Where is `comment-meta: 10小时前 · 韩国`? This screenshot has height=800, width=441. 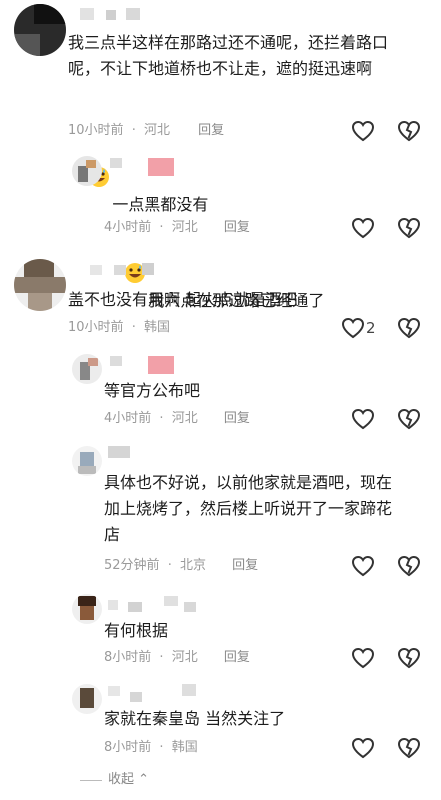 comment-meta: 10小时前 · 韩国 is located at coordinates (119, 328).